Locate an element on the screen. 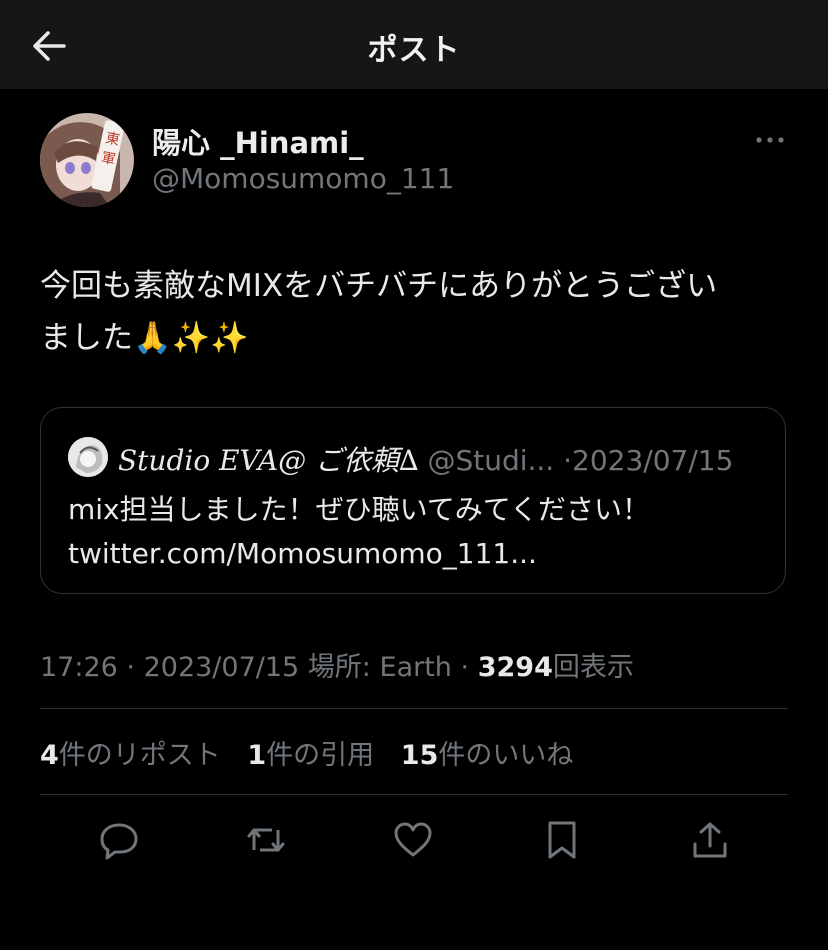 This screenshot has height=950, width=828. post-meta: 17:26 · 2023/07/15 場所: Earth · 3294回表示 is located at coordinates (337, 664).